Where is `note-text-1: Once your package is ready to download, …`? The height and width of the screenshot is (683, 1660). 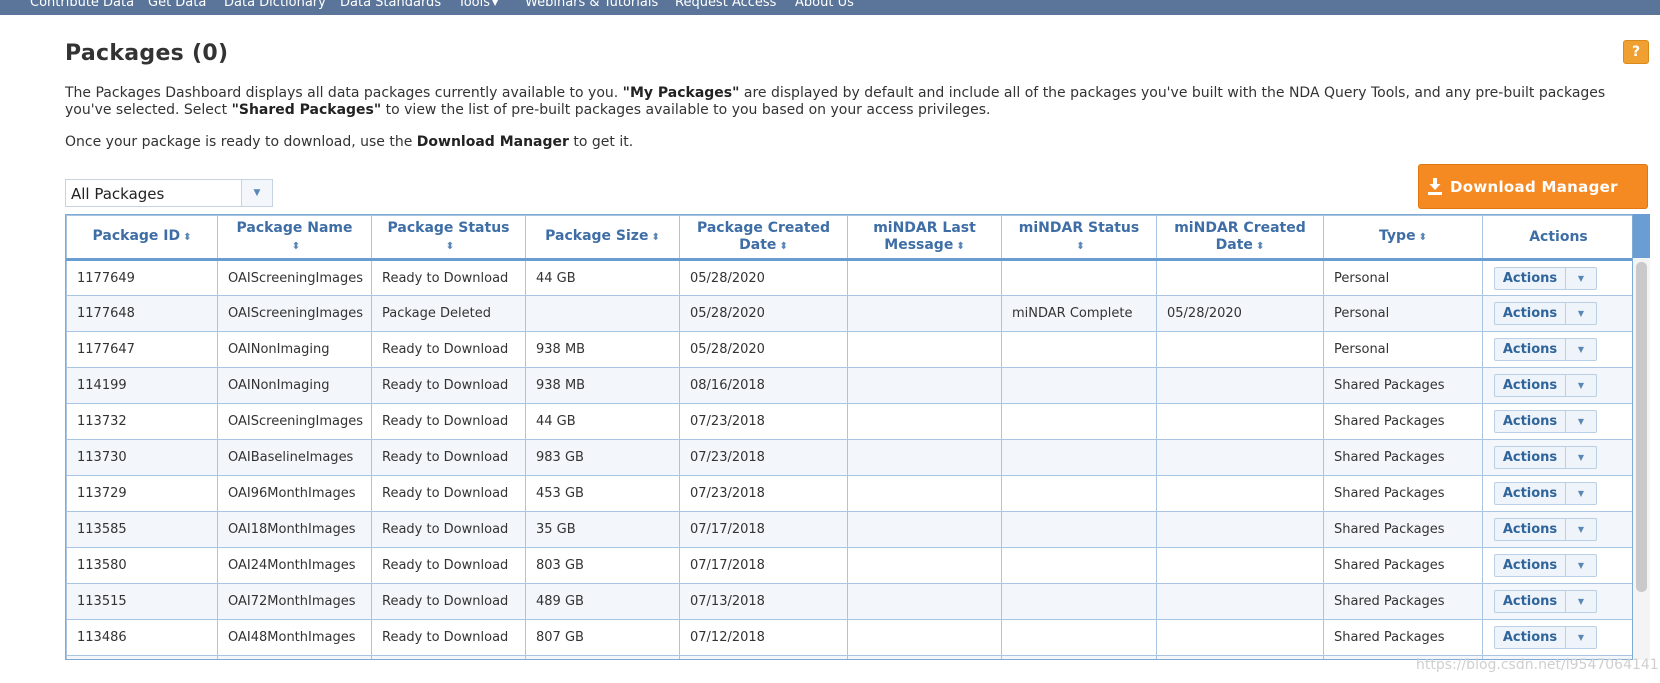 note-text-1: Once your package is ready to download, … is located at coordinates (239, 142).